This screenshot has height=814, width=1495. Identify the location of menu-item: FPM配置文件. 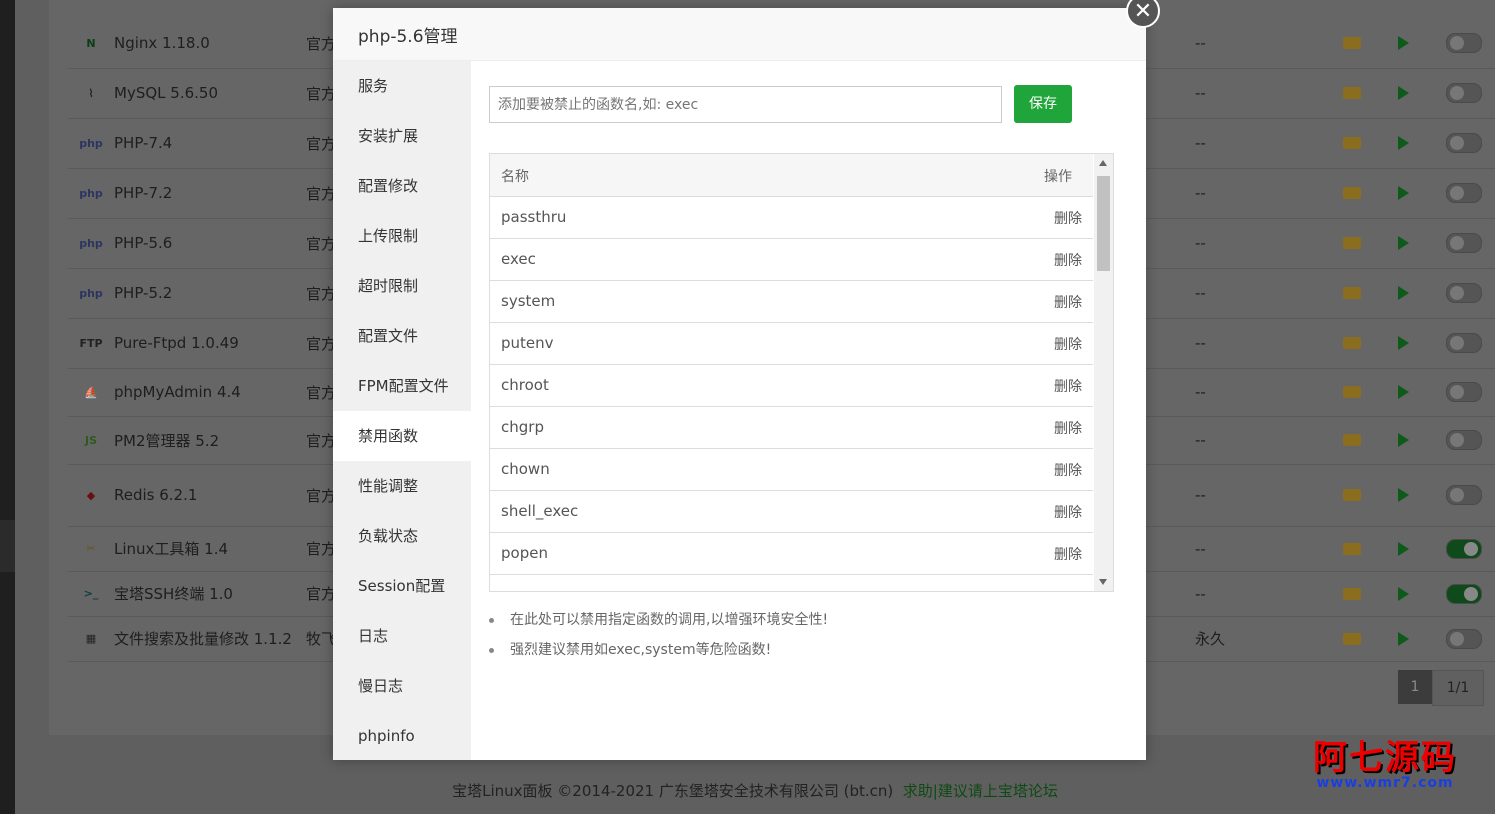
(402, 386).